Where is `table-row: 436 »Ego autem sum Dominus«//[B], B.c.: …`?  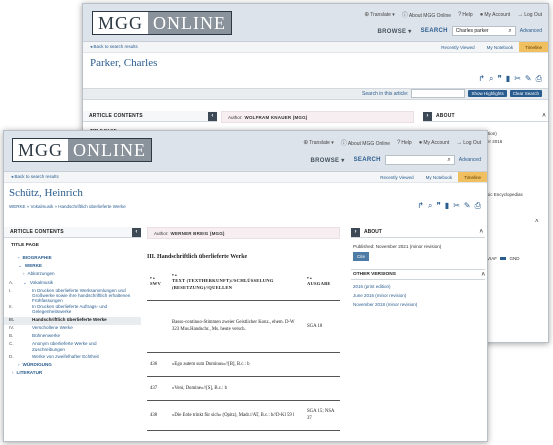 table-row: 436 »Ego autem sum Dominus«//[B], B.c.: … is located at coordinates (243, 364).